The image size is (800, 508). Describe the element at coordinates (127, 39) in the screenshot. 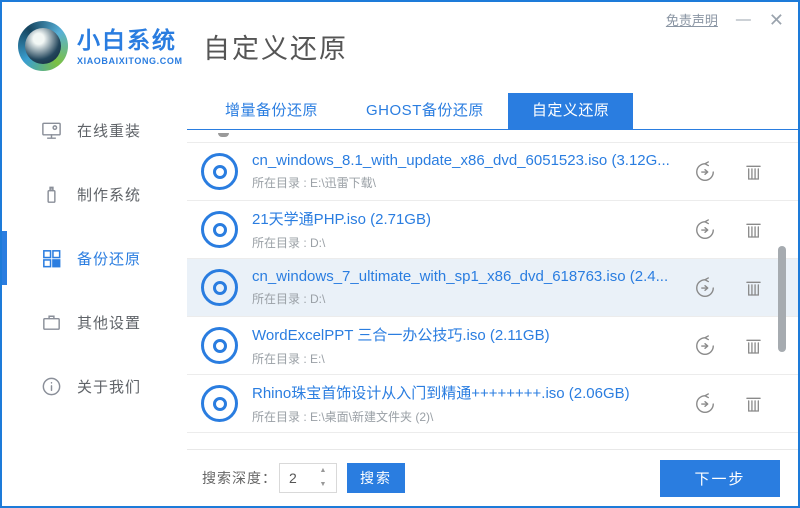

I see `logo-title: 小白系统` at that location.